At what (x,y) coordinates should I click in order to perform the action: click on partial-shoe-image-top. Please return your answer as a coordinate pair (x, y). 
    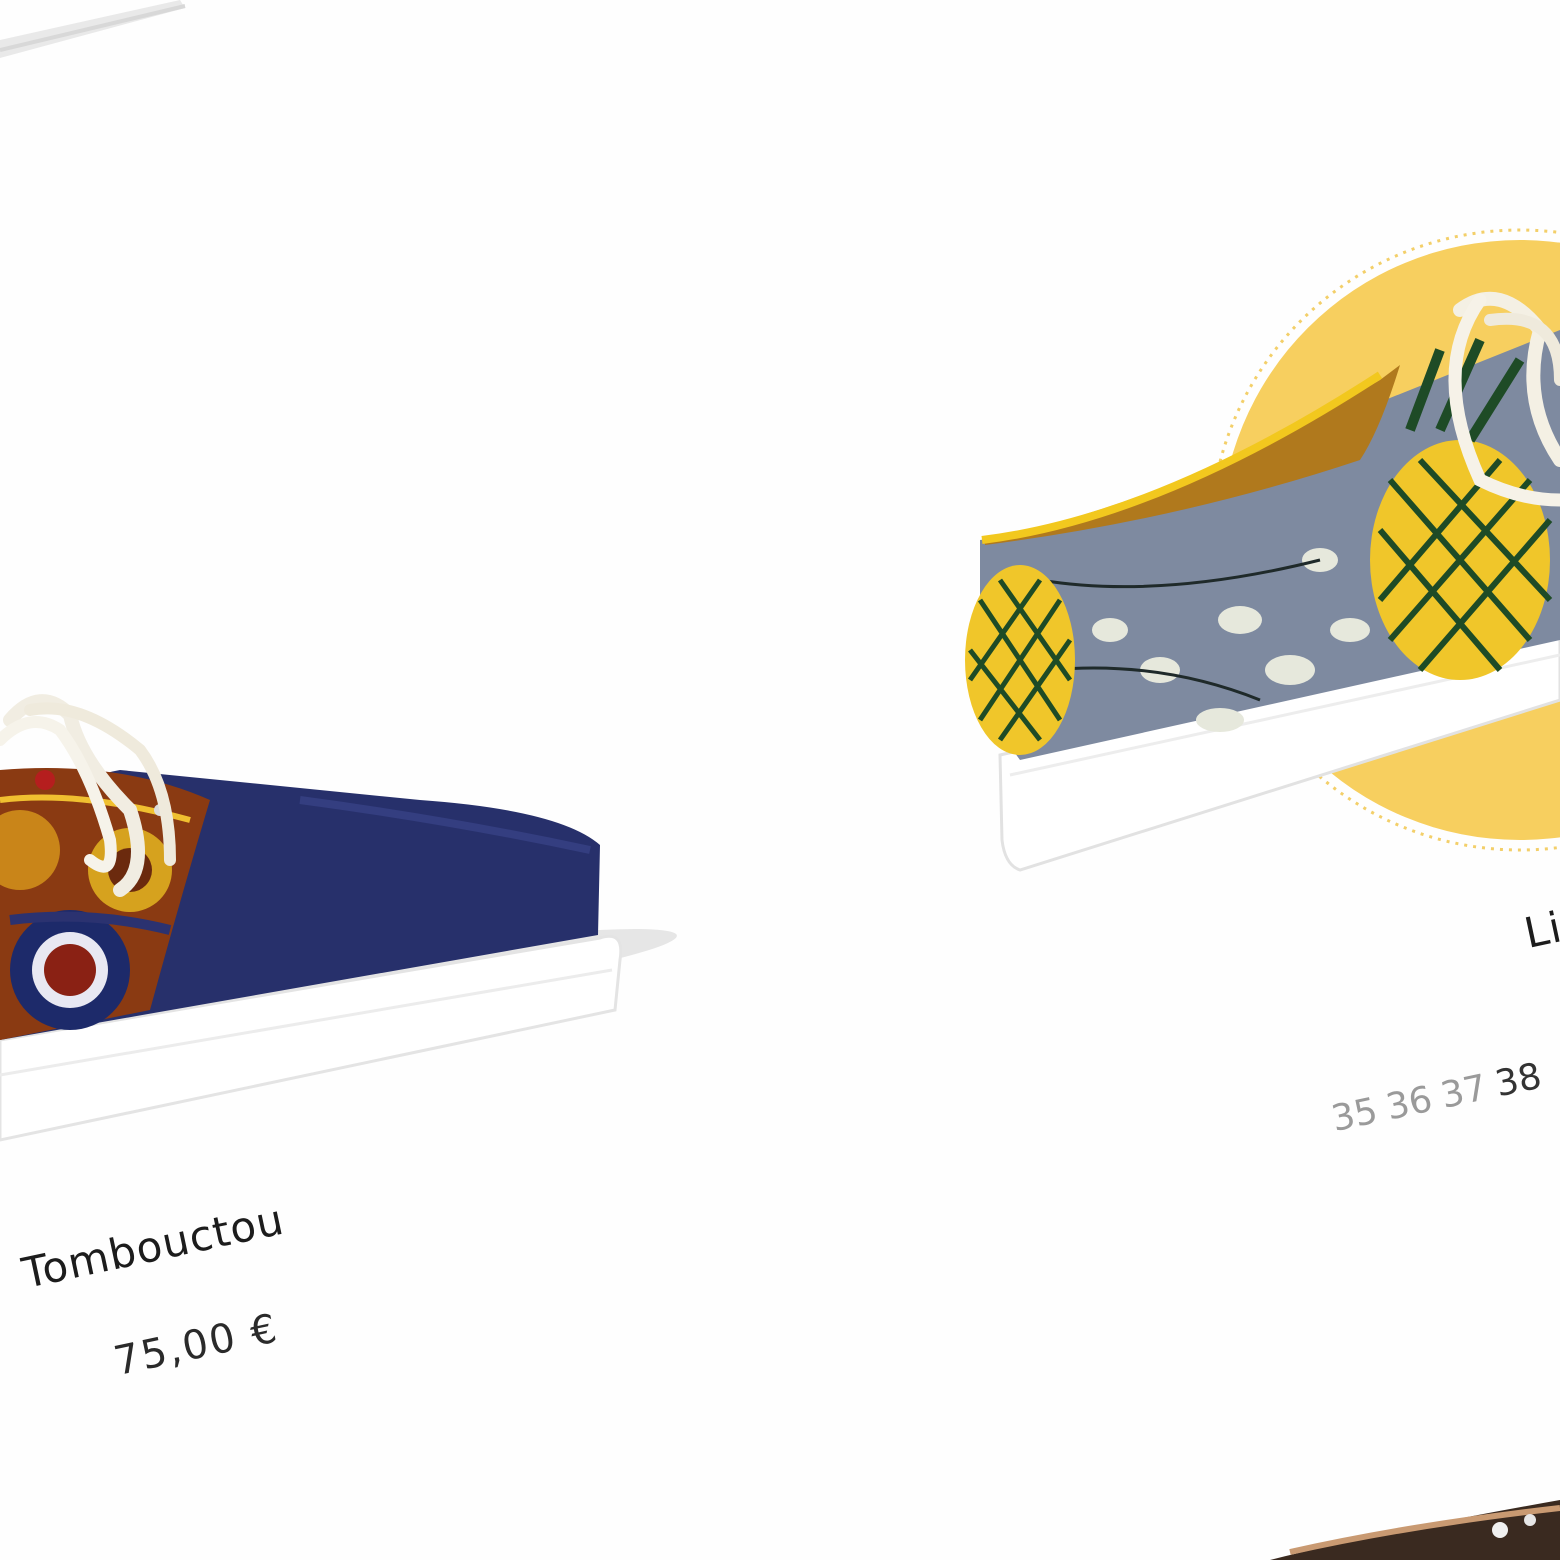
    Looking at the image, I should click on (100, 35).